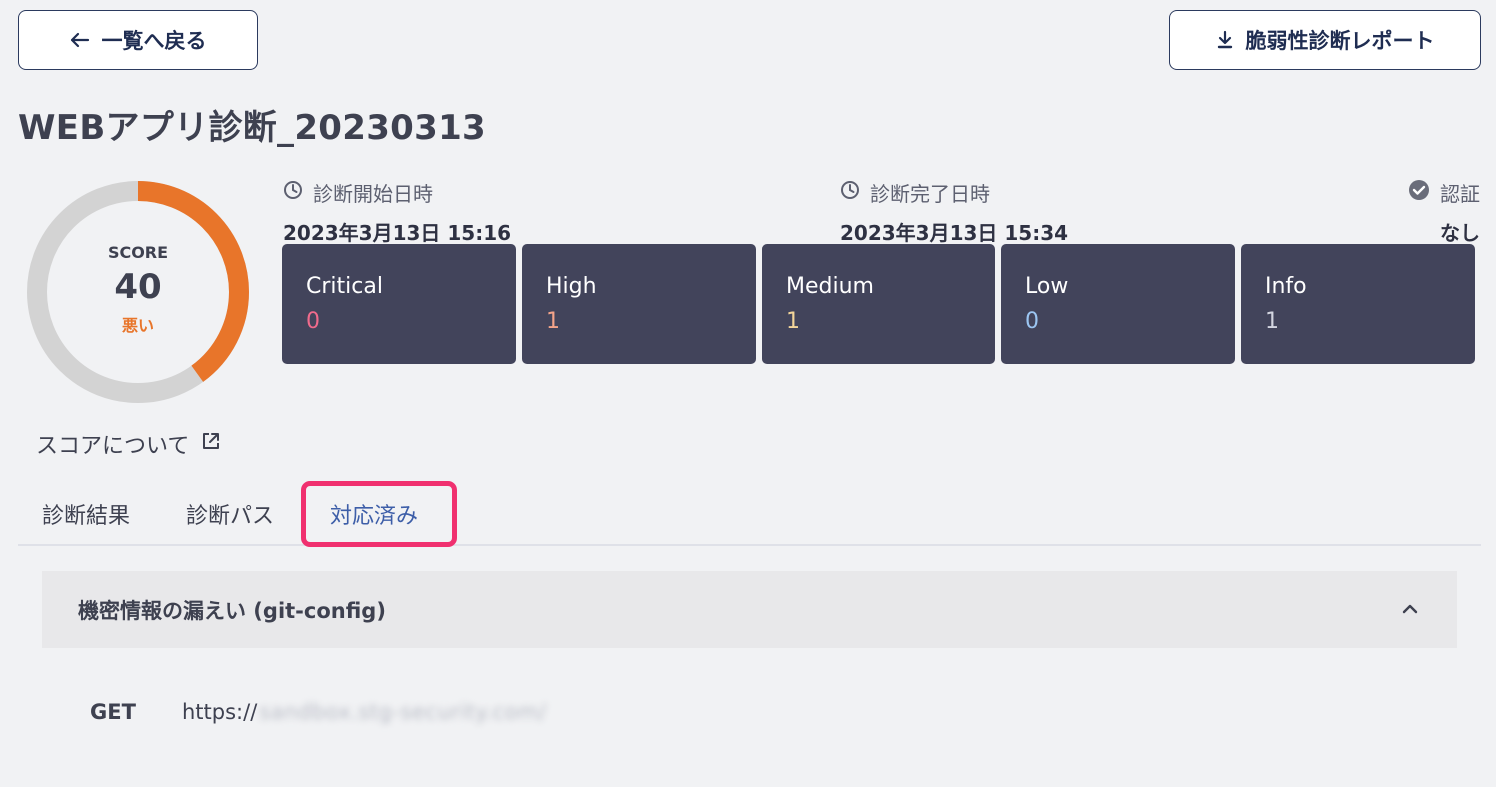  What do you see at coordinates (571, 286) in the screenshot?
I see `severity-name: High` at bounding box center [571, 286].